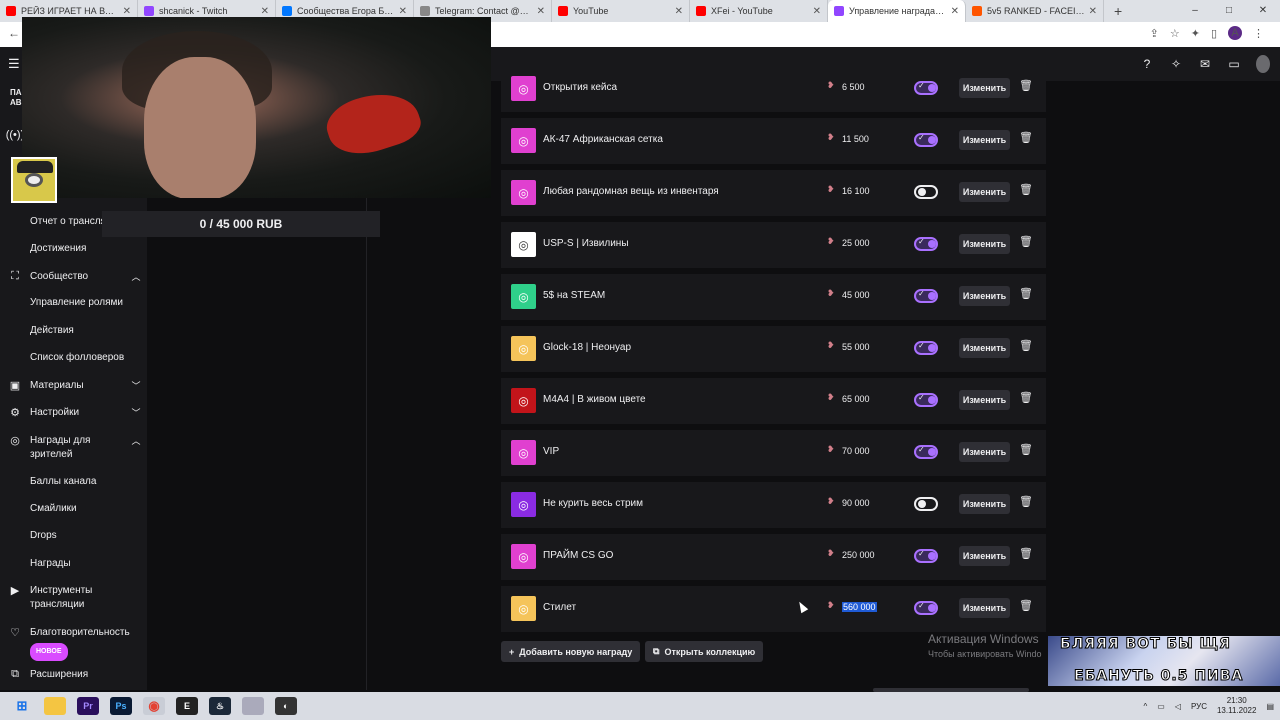 This screenshot has height=720, width=1280. What do you see at coordinates (1145, 706) in the screenshot?
I see `tray-chevron-icon: ^` at bounding box center [1145, 706].